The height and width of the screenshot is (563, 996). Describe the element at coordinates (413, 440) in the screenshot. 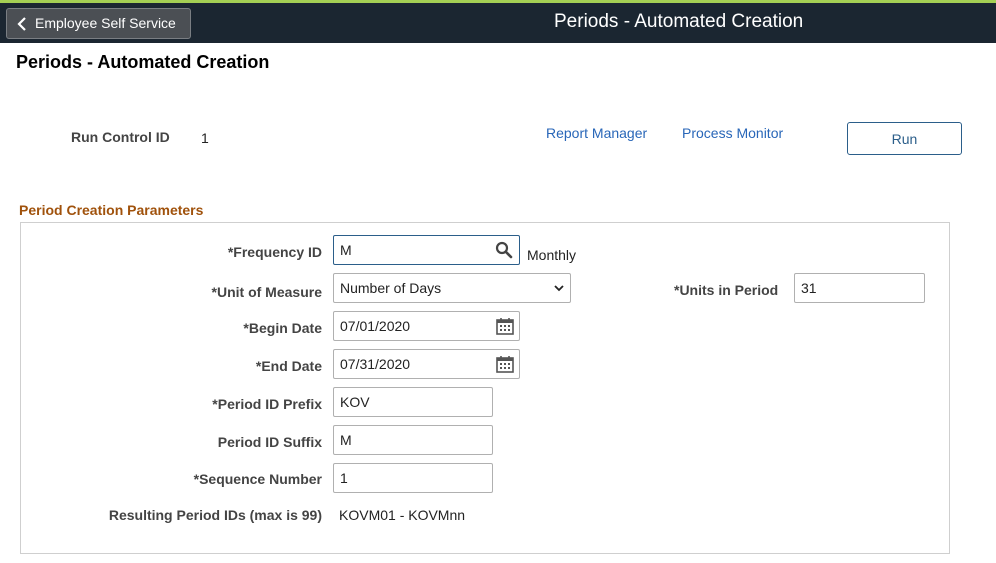

I see `period-id-suffix-input: M` at that location.